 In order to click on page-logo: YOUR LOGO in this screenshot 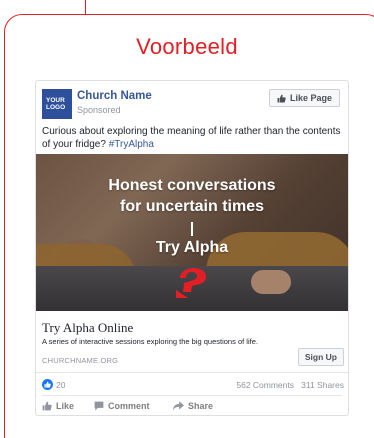, I will do `click(57, 104)`.